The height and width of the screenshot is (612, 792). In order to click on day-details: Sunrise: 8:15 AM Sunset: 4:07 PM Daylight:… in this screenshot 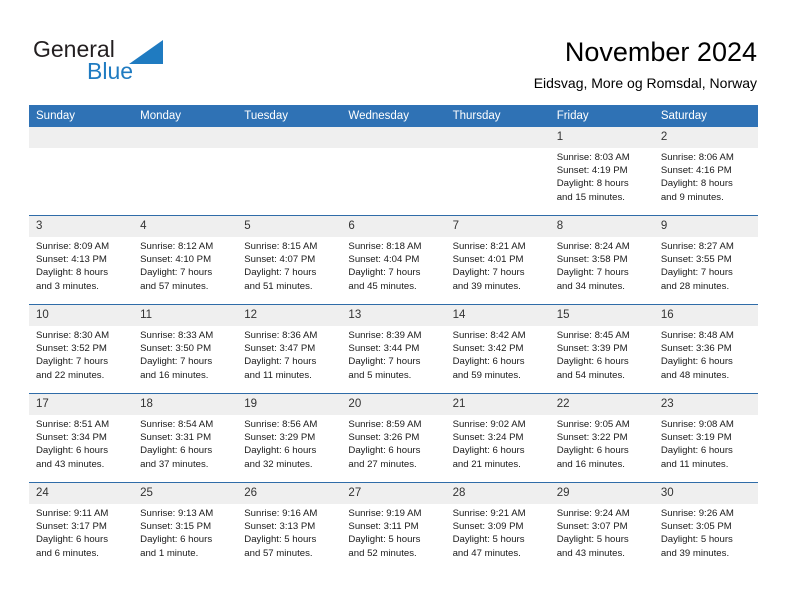, I will do `click(289, 265)`.